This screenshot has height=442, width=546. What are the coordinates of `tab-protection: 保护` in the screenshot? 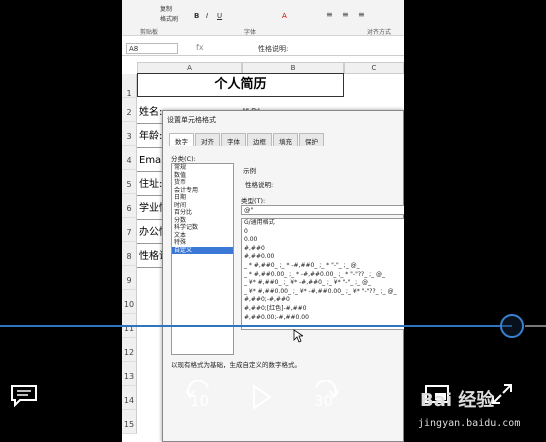 It's located at (311, 139).